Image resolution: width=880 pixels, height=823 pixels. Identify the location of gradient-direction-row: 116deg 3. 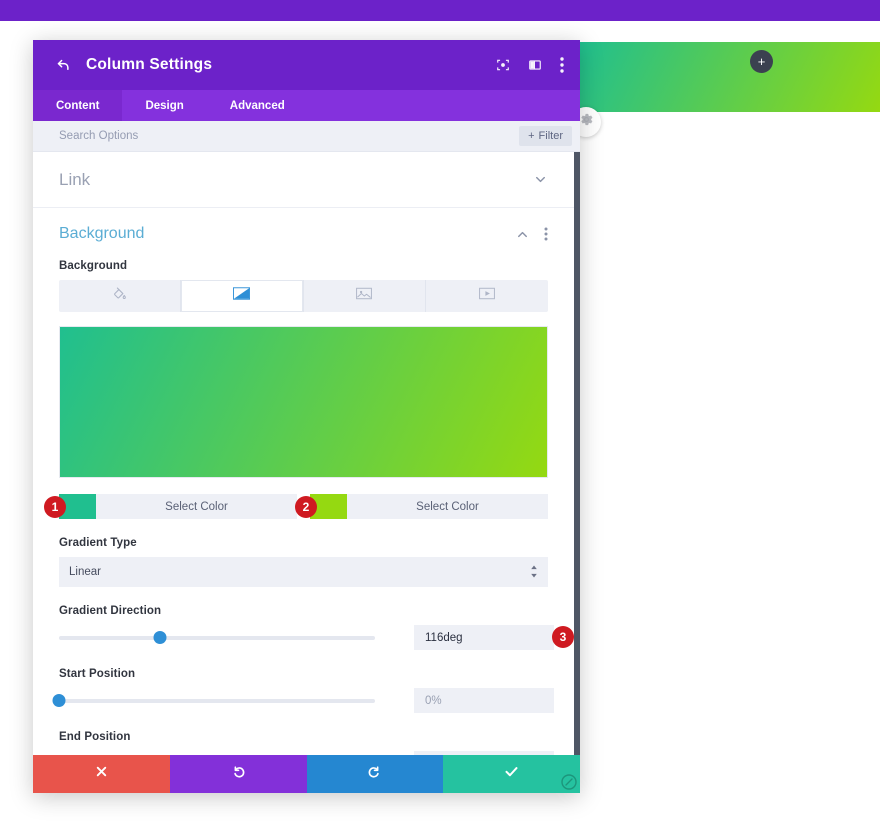
(303, 637).